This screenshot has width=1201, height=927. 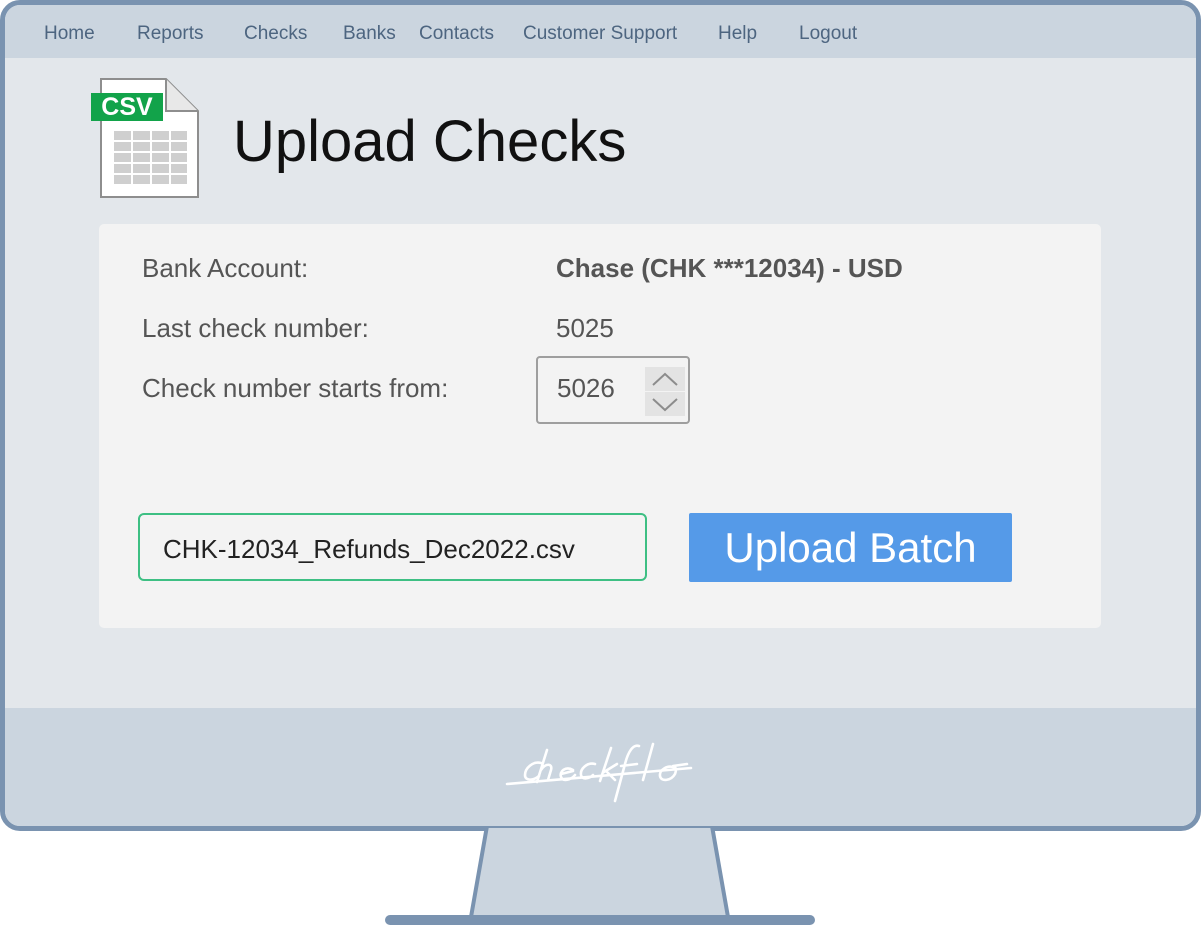 I want to click on monitor-stand, so click(x=600, y=875).